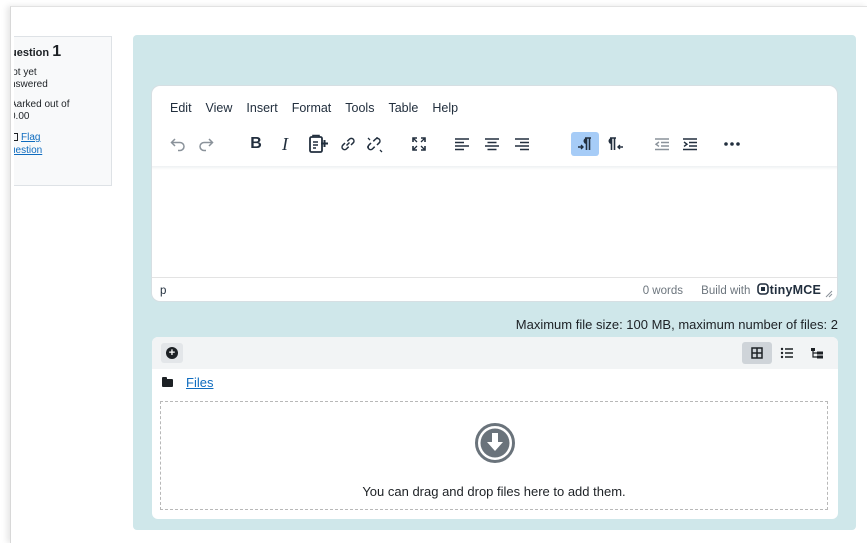  Describe the element at coordinates (31, 84) in the screenshot. I see `question-state-line2: nswered` at that location.